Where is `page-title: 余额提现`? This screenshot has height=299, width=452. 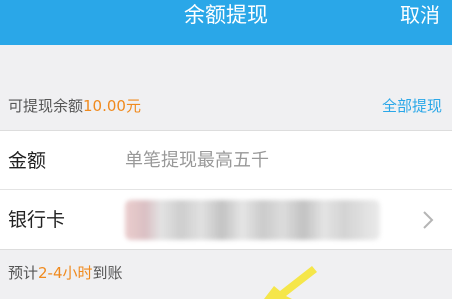 page-title: 余额提现 is located at coordinates (226, 15).